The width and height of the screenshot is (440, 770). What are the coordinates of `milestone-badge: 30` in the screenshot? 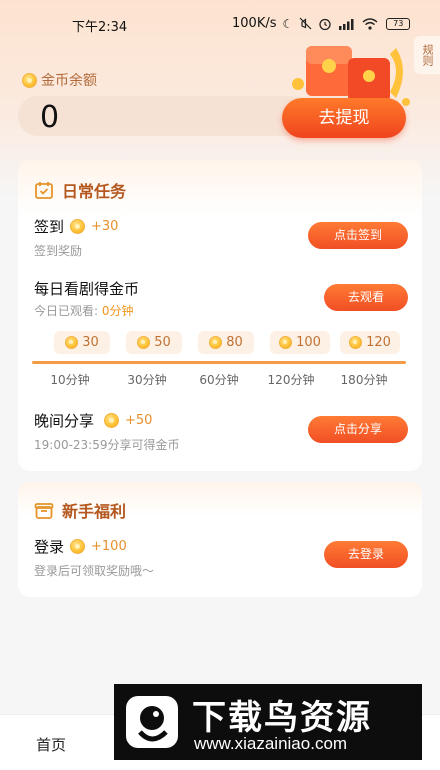 It's located at (82, 342).